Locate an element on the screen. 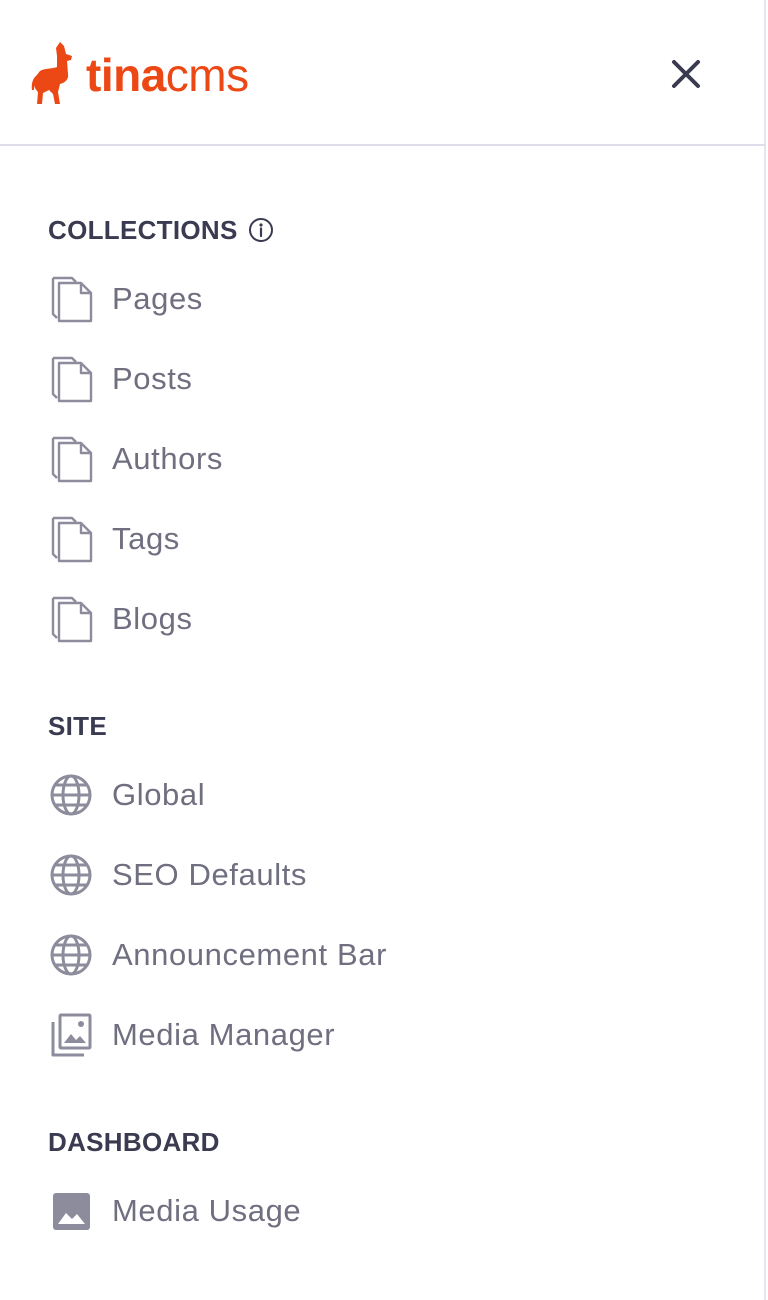  nav-item-label: SEO Defaults is located at coordinates (210, 874).